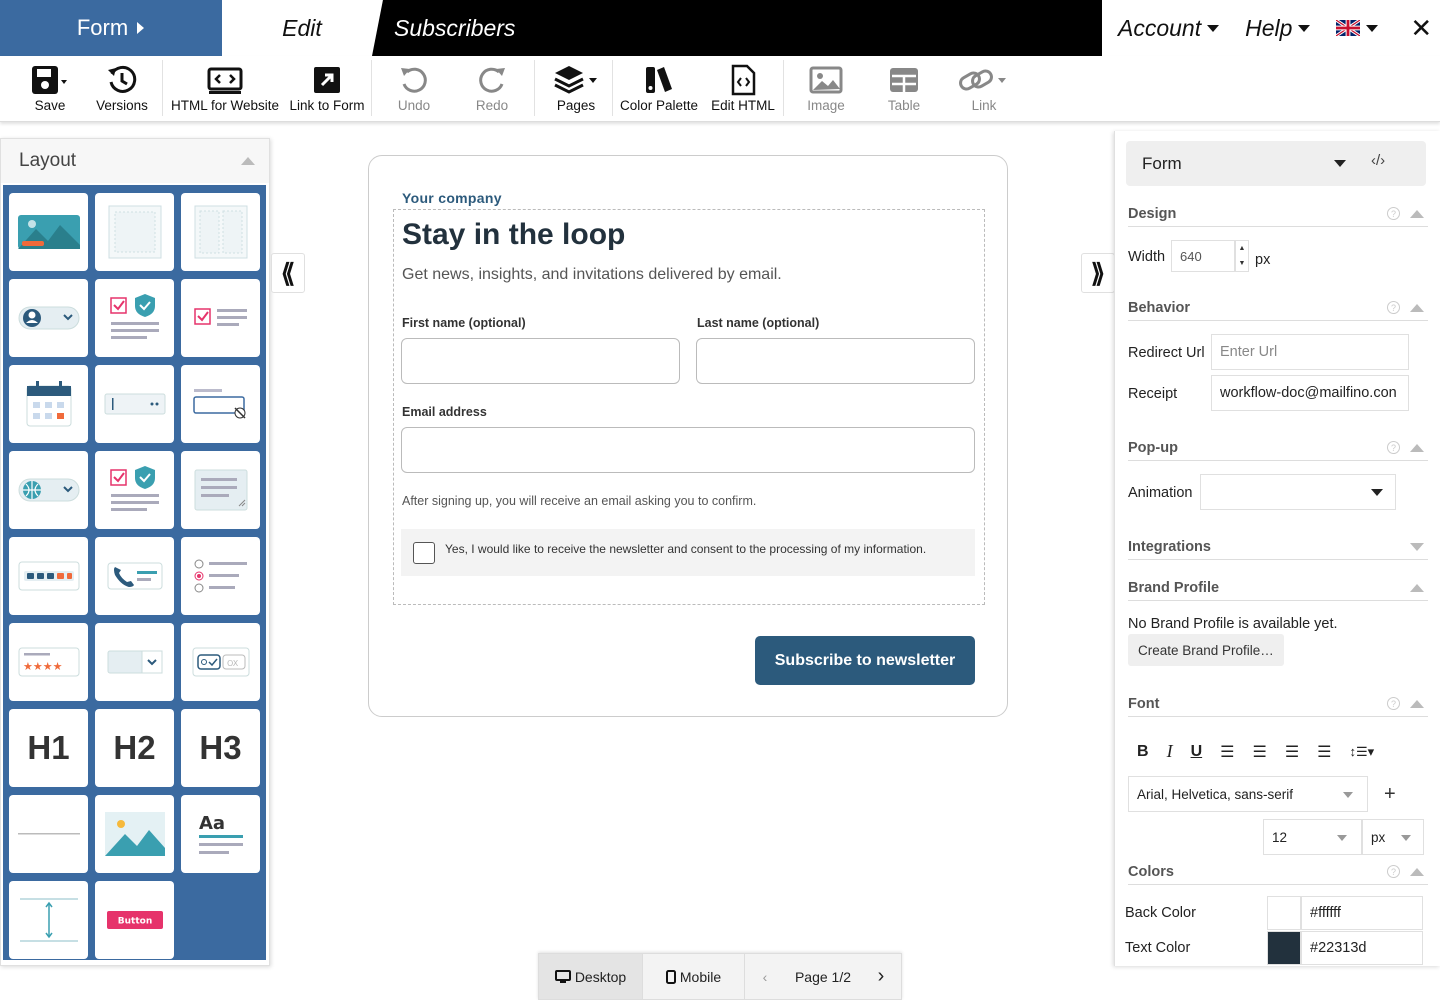 The width and height of the screenshot is (1440, 1000). Describe the element at coordinates (1227, 752) in the screenshot. I see `align-left-icon: ☰` at that location.